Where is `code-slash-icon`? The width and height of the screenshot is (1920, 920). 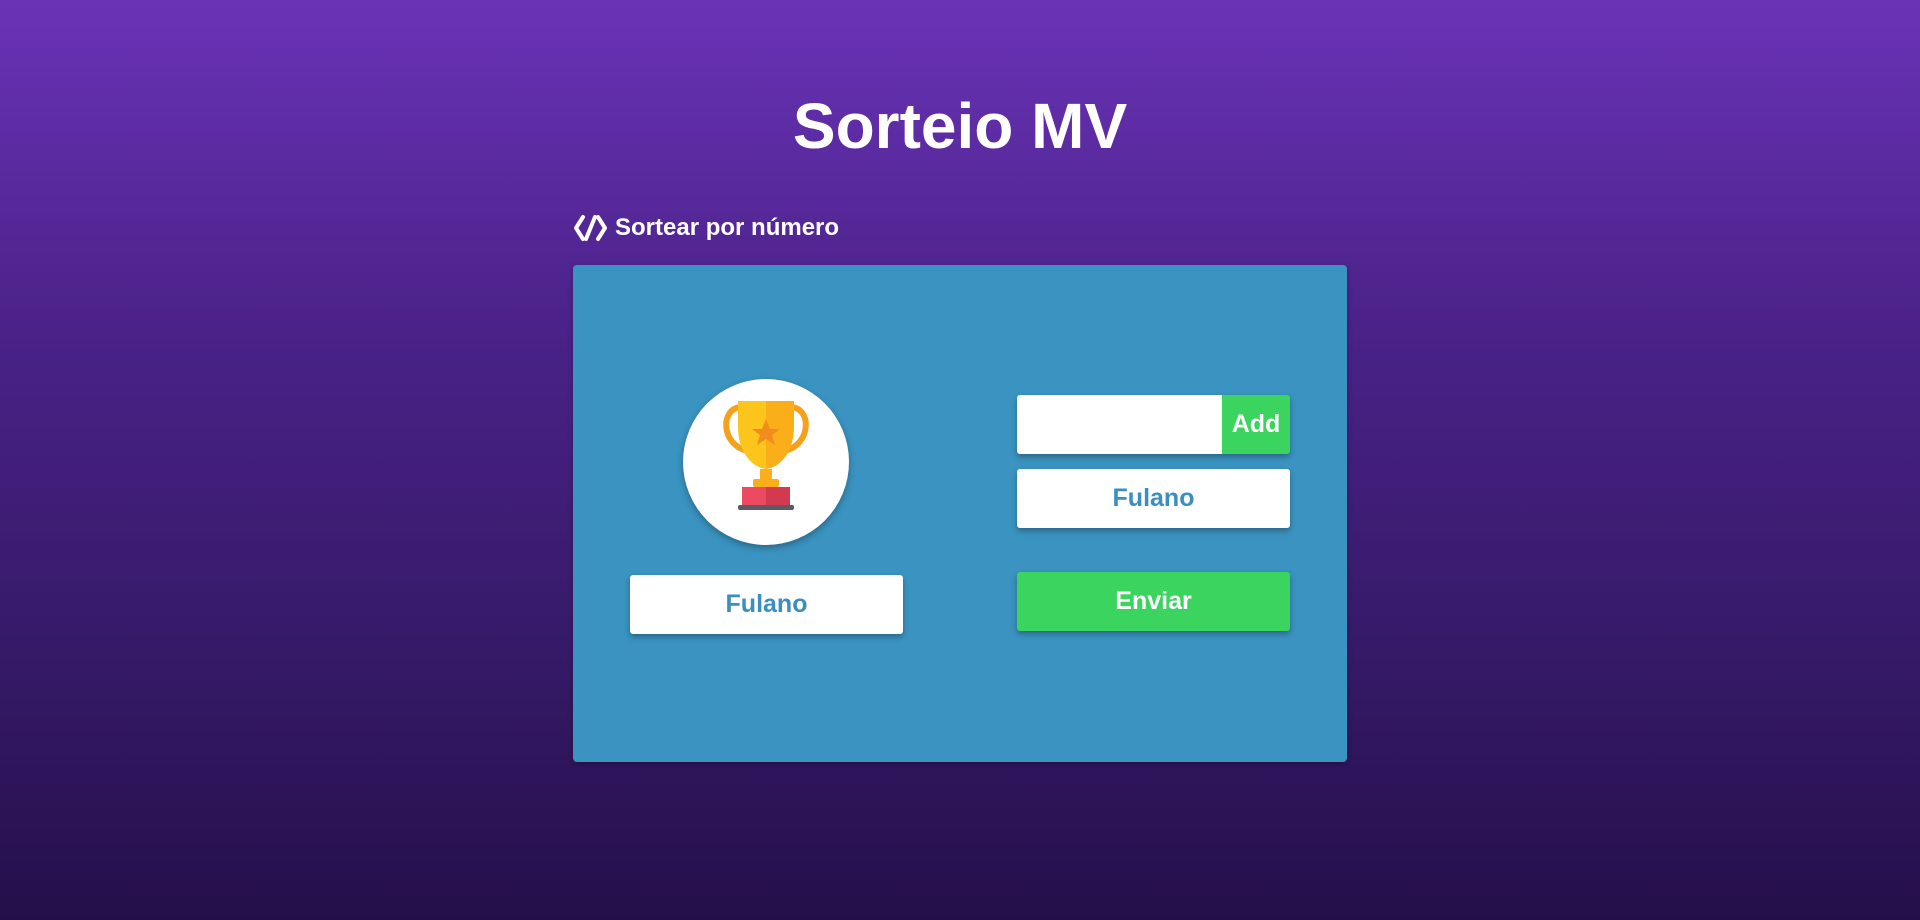
code-slash-icon is located at coordinates (590, 228).